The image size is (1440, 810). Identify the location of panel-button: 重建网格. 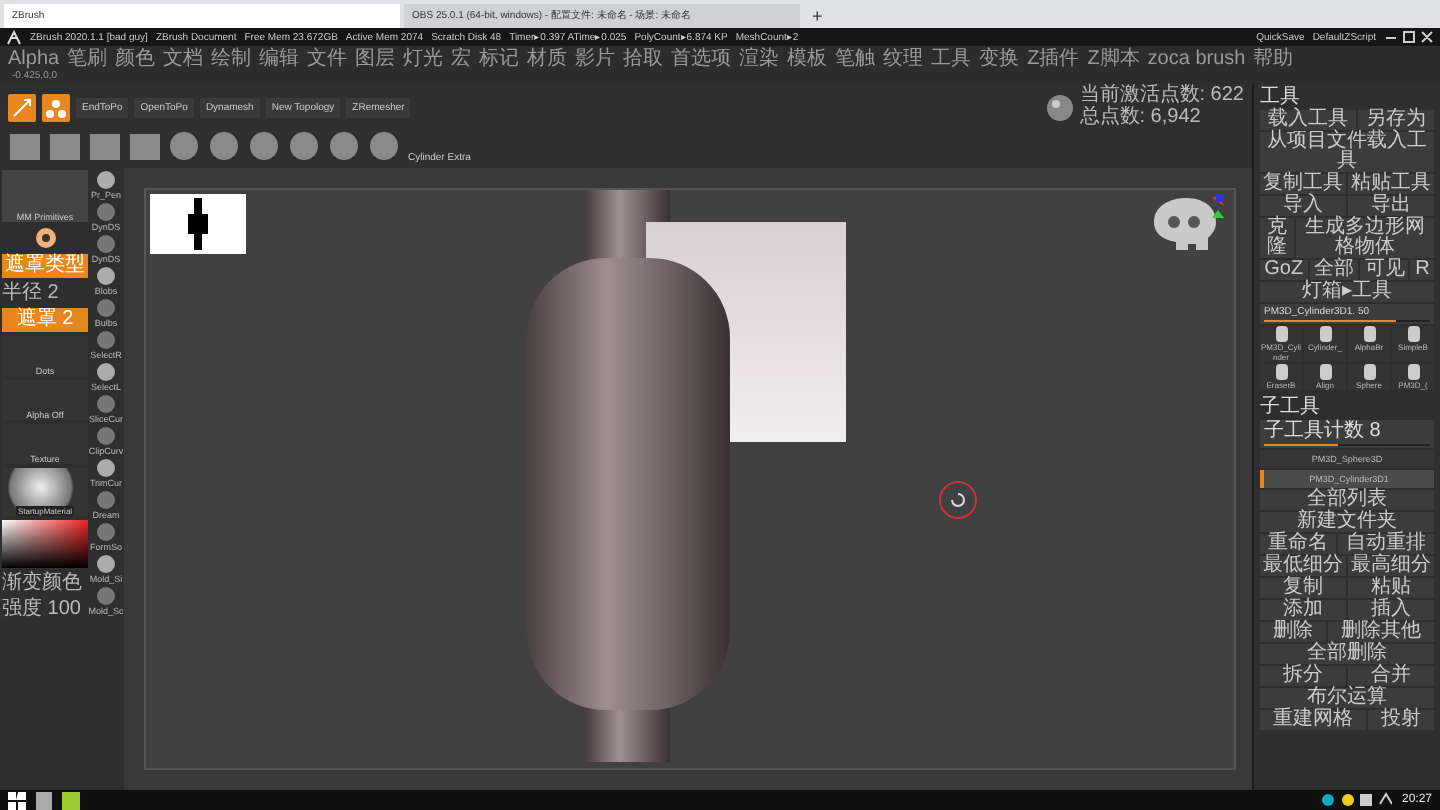
(1313, 720).